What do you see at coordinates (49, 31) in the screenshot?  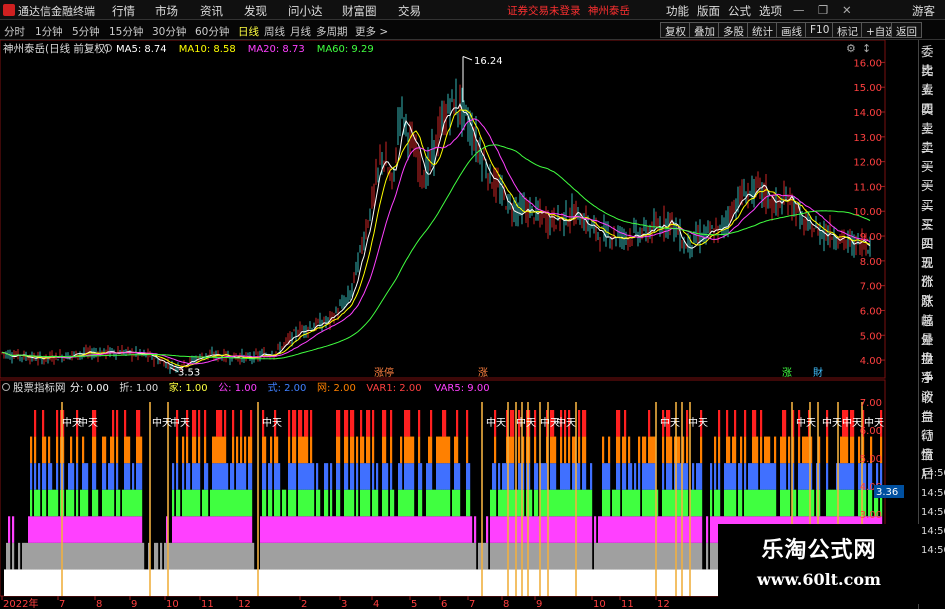 I see `period-tab: 1分钟` at bounding box center [49, 31].